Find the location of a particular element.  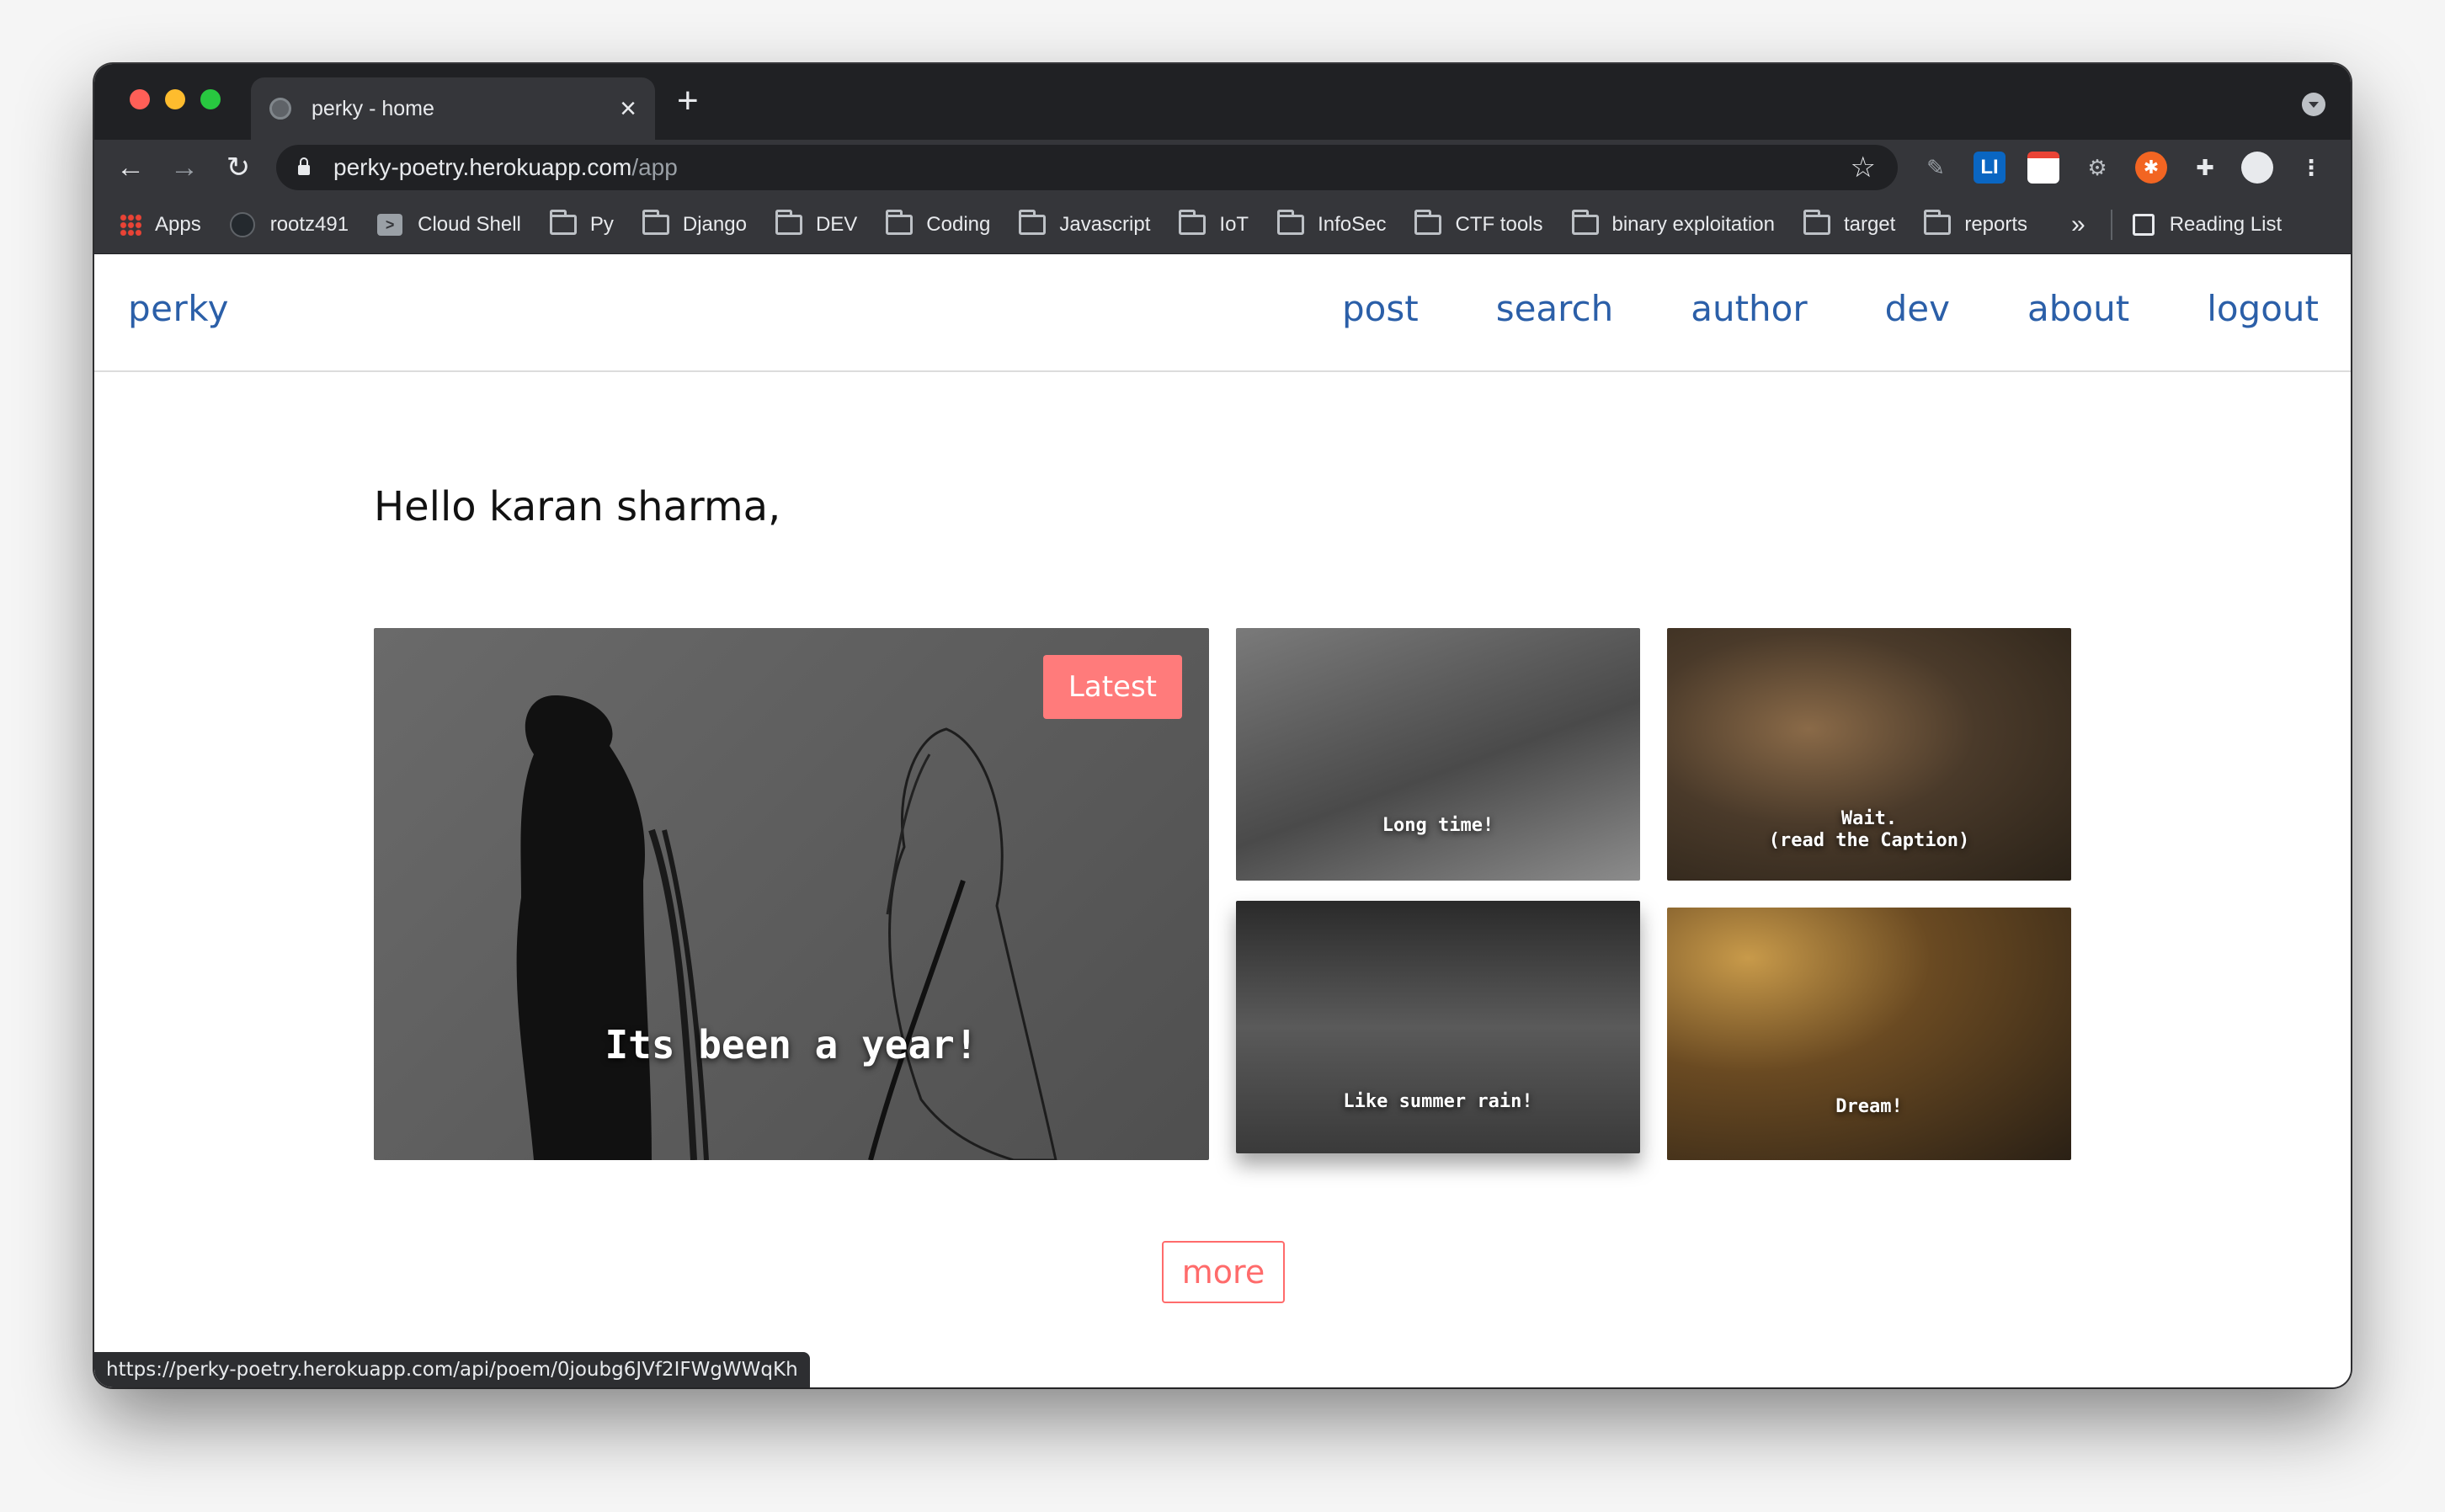

bookmarks-overflow-chevron-icon: » is located at coordinates (2078, 224).